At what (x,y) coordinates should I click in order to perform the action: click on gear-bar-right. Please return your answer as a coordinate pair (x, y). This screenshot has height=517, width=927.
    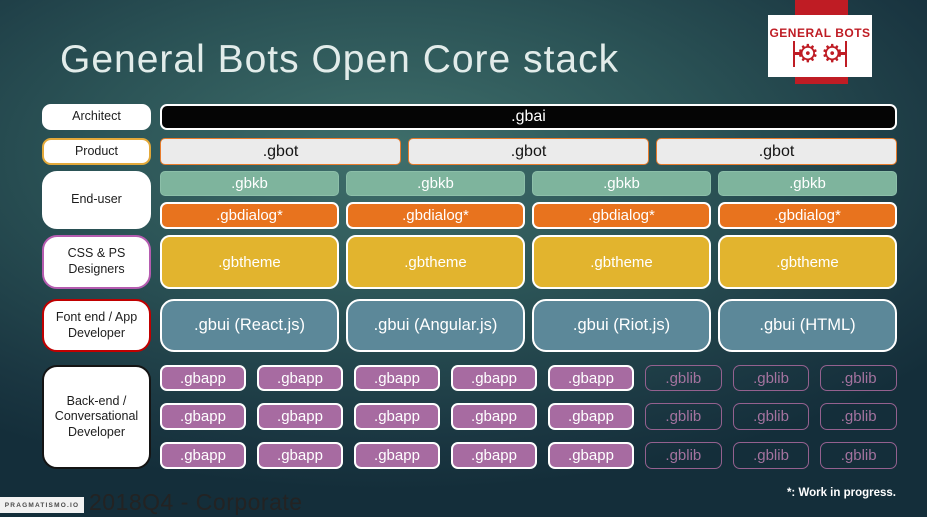
    Looking at the image, I should click on (843, 53).